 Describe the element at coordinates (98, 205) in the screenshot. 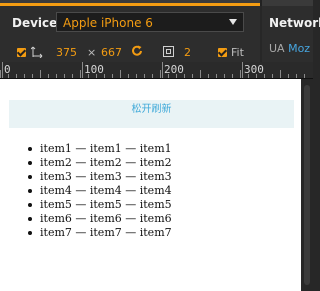

I see `list-item: item5 — item5 — item5` at that location.